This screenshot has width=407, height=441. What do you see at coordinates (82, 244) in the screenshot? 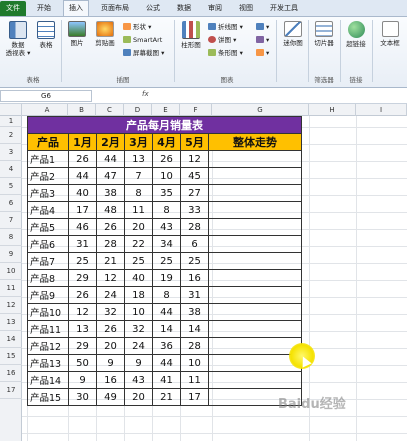
I see `sales-cell: 31` at bounding box center [82, 244].